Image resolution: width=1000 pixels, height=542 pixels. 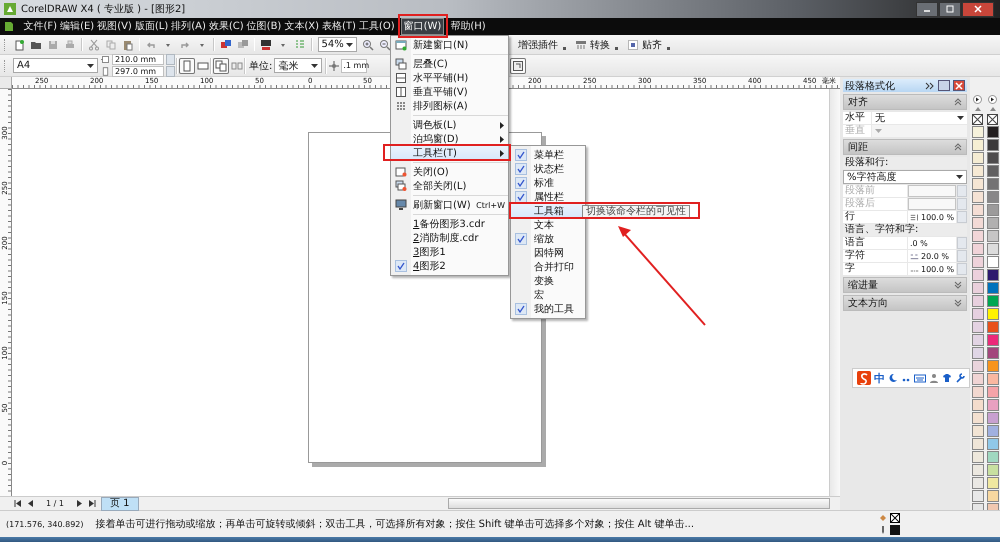 What do you see at coordinates (548, 295) in the screenshot?
I see `menu-item: 宏` at bounding box center [548, 295].